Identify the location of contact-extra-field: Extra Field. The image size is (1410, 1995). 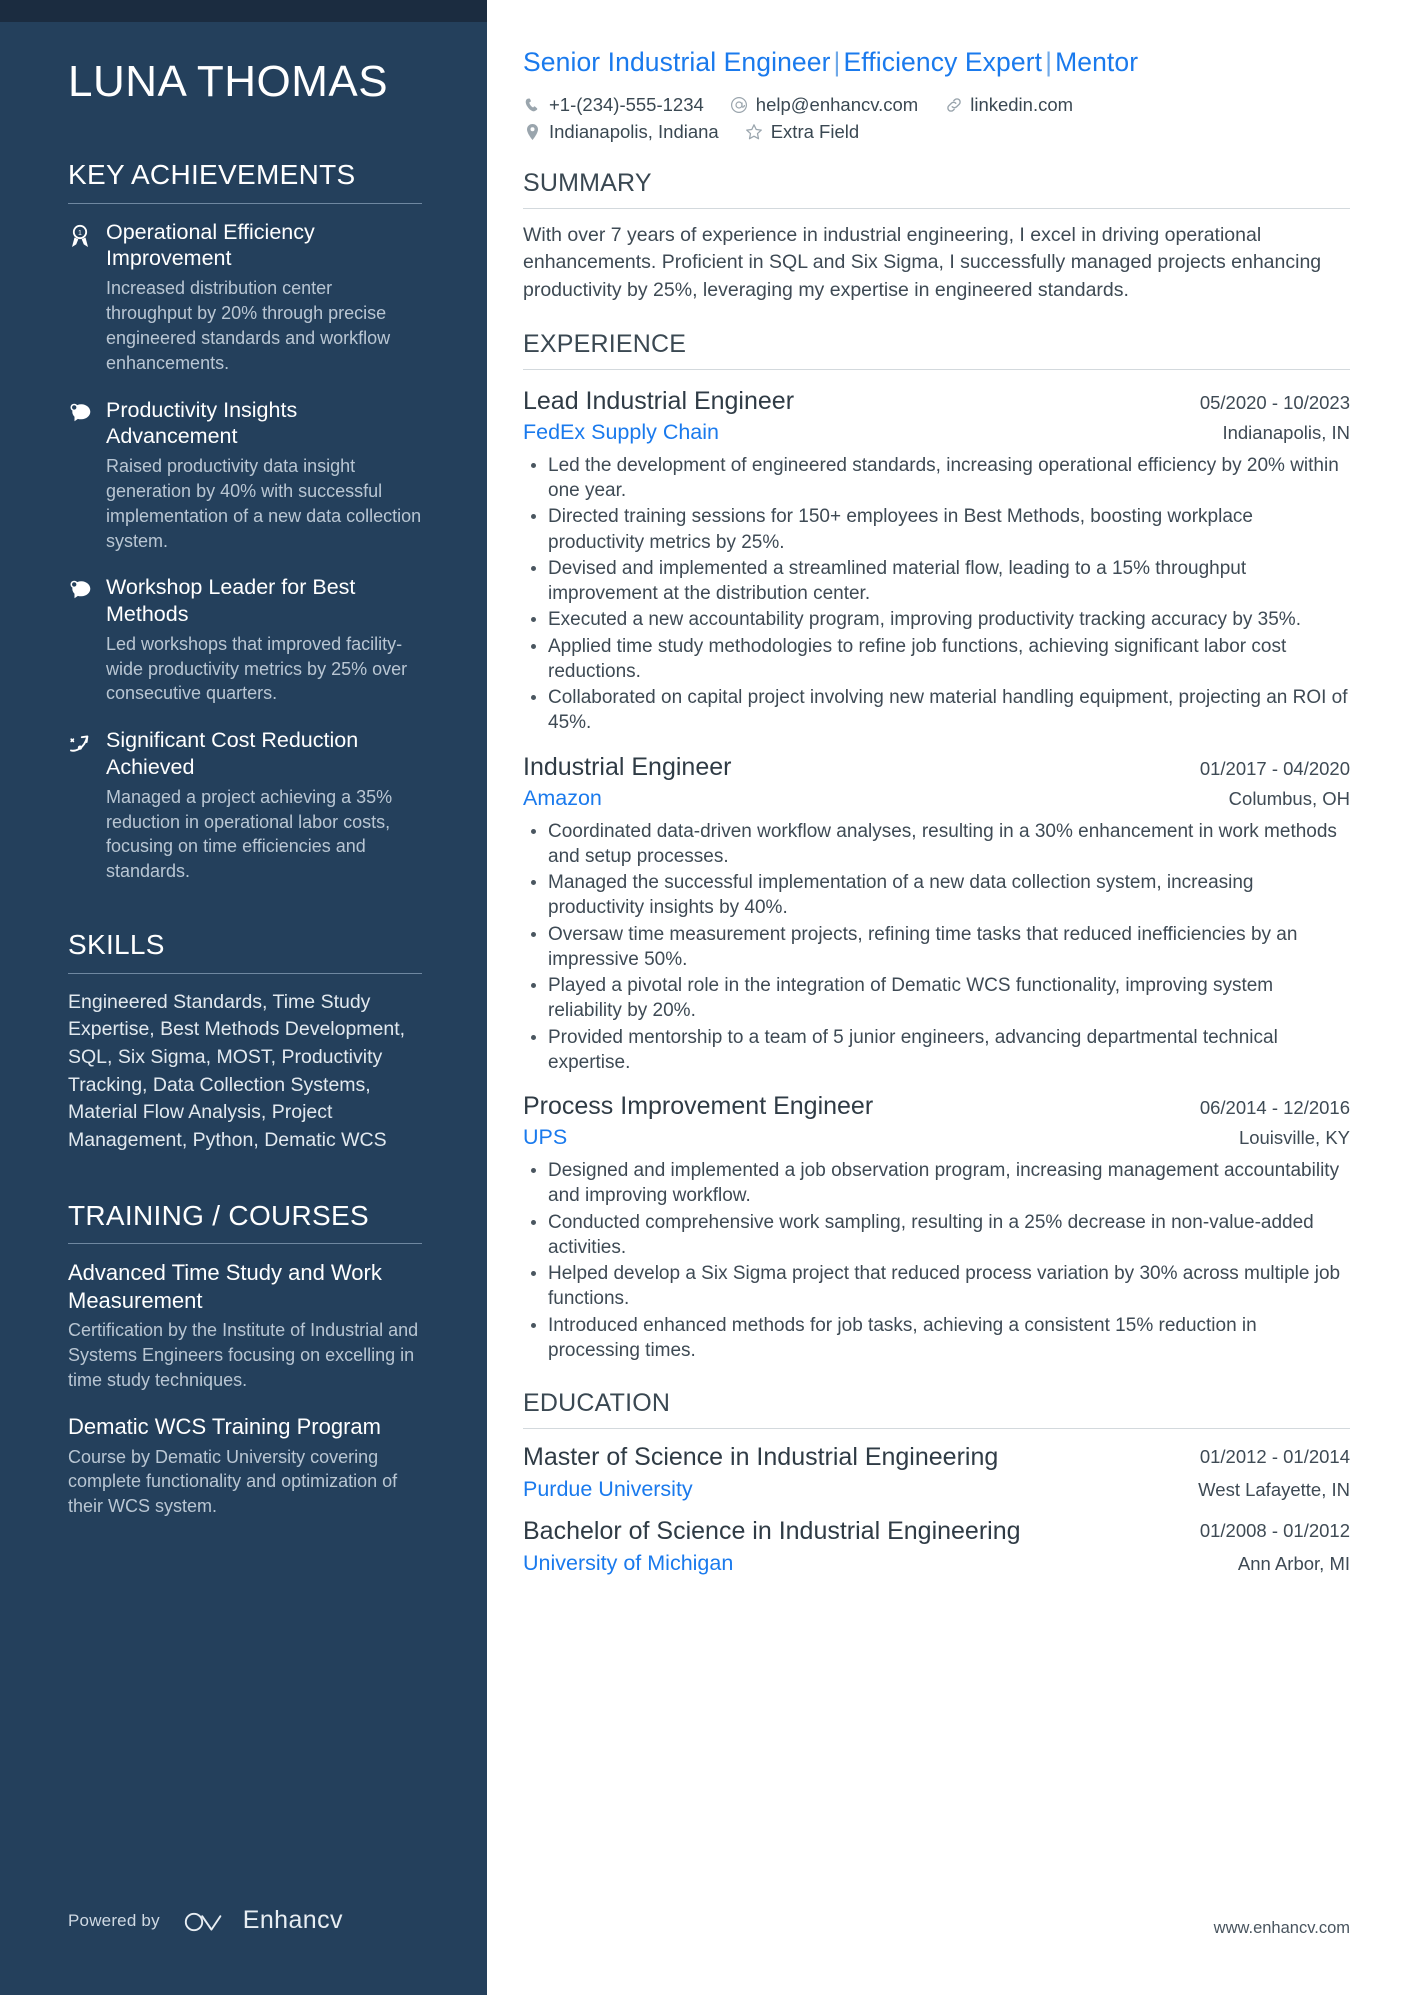
(802, 132).